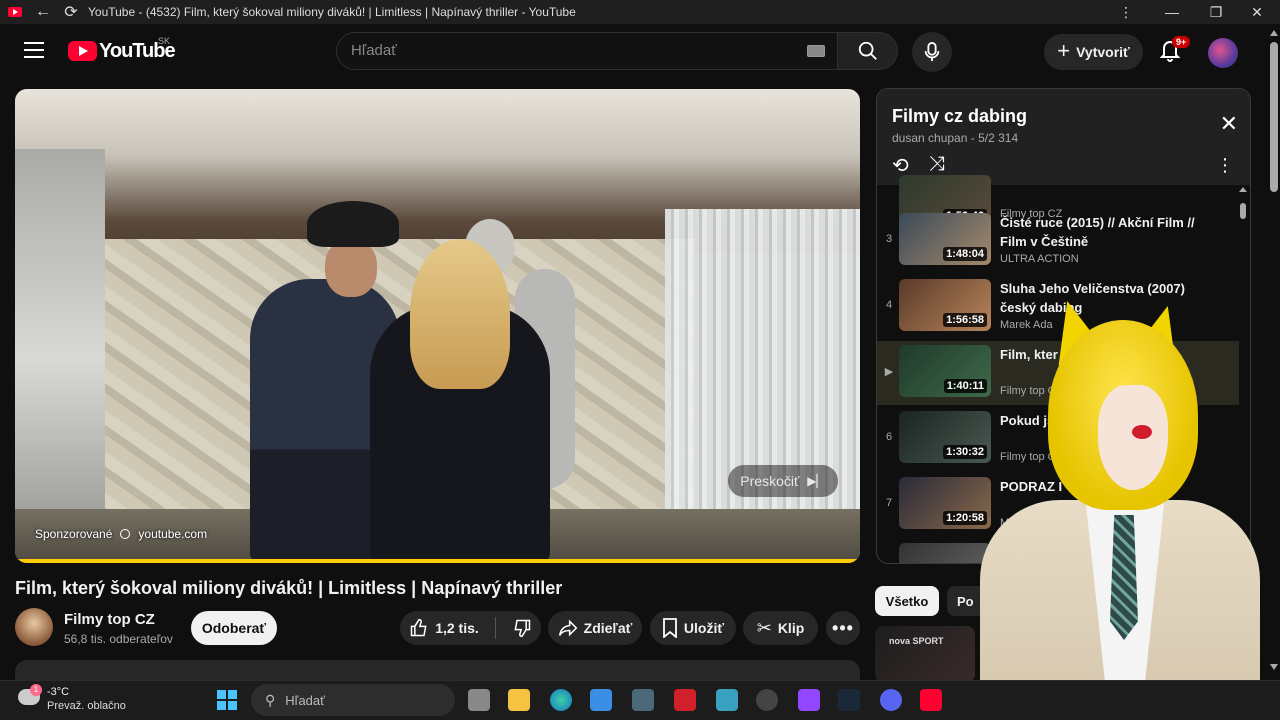 This screenshot has width=1280, height=720. I want to click on menu-icon, so click(34, 50).